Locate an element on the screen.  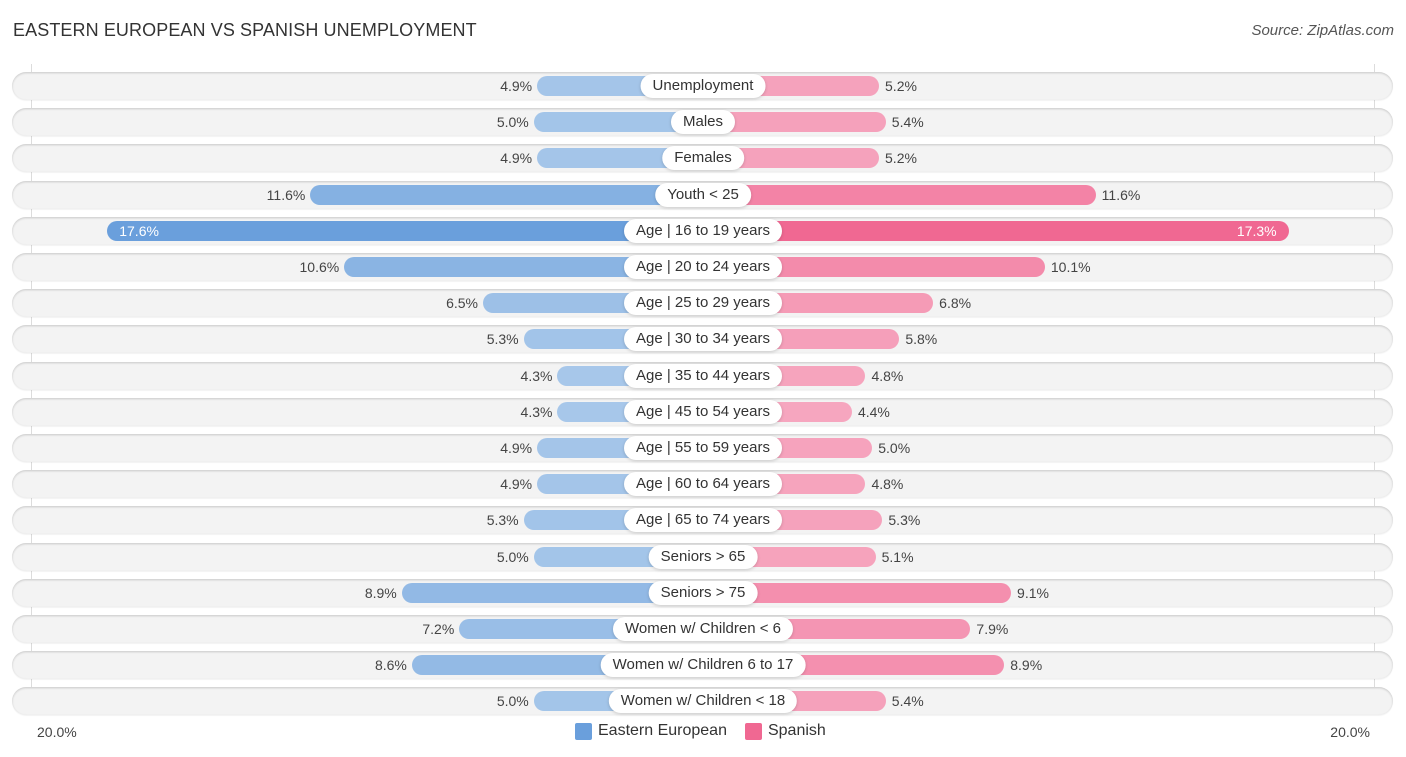
value-label-eastern-european: 17.6% is located at coordinates (139, 230).